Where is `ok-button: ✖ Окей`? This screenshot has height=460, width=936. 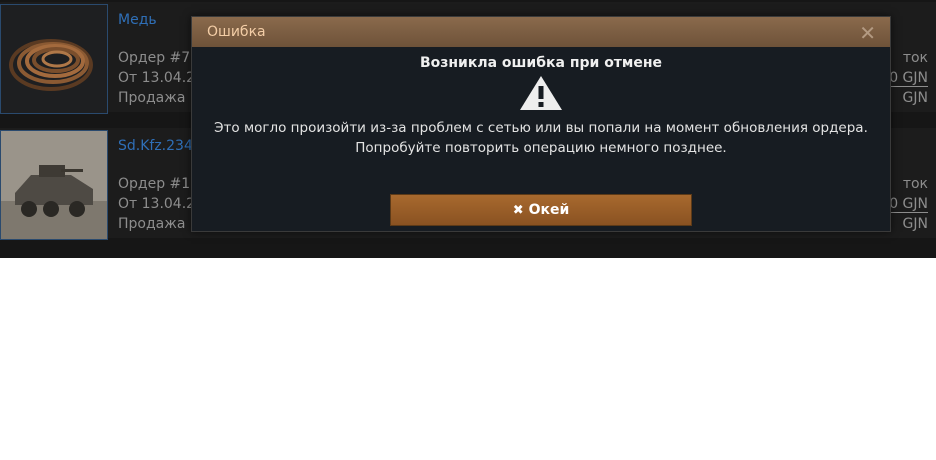 ok-button: ✖ Окей is located at coordinates (541, 210).